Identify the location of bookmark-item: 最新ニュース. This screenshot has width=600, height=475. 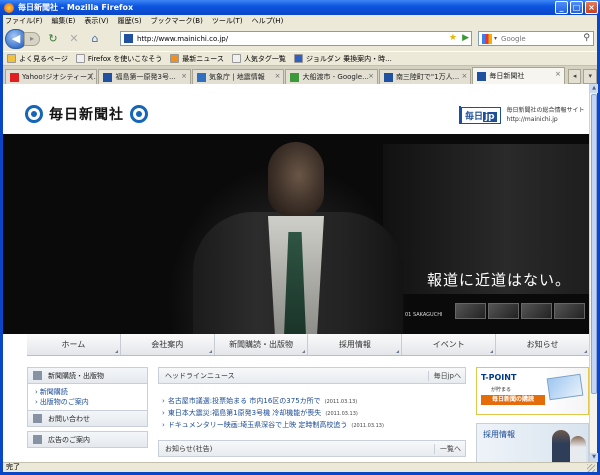
(197, 59).